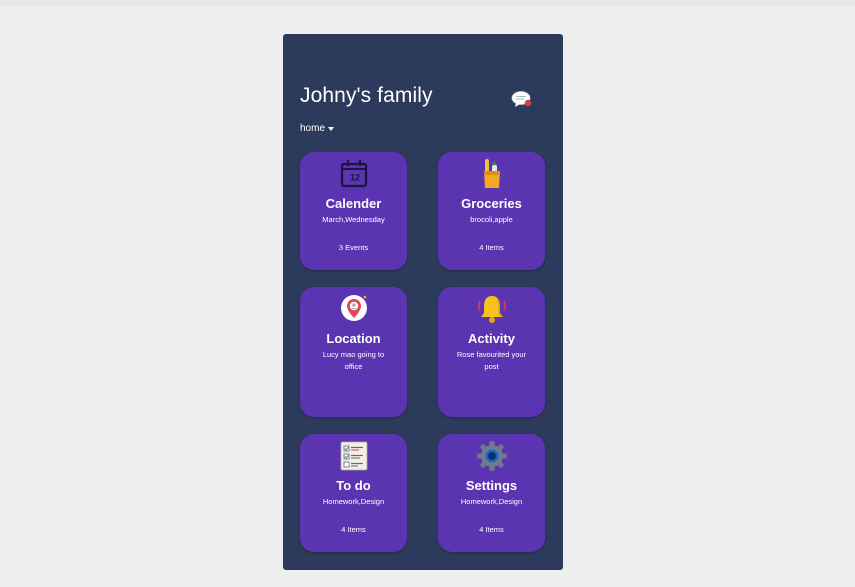 This screenshot has height=587, width=855. Describe the element at coordinates (353, 456) in the screenshot. I see `checklist-icon` at that location.